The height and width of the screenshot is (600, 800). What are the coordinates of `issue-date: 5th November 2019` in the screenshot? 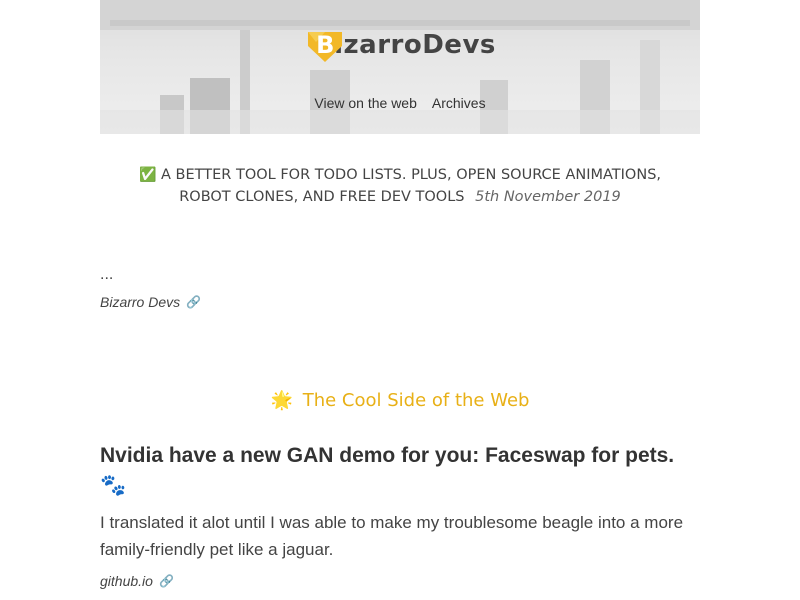 It's located at (548, 197).